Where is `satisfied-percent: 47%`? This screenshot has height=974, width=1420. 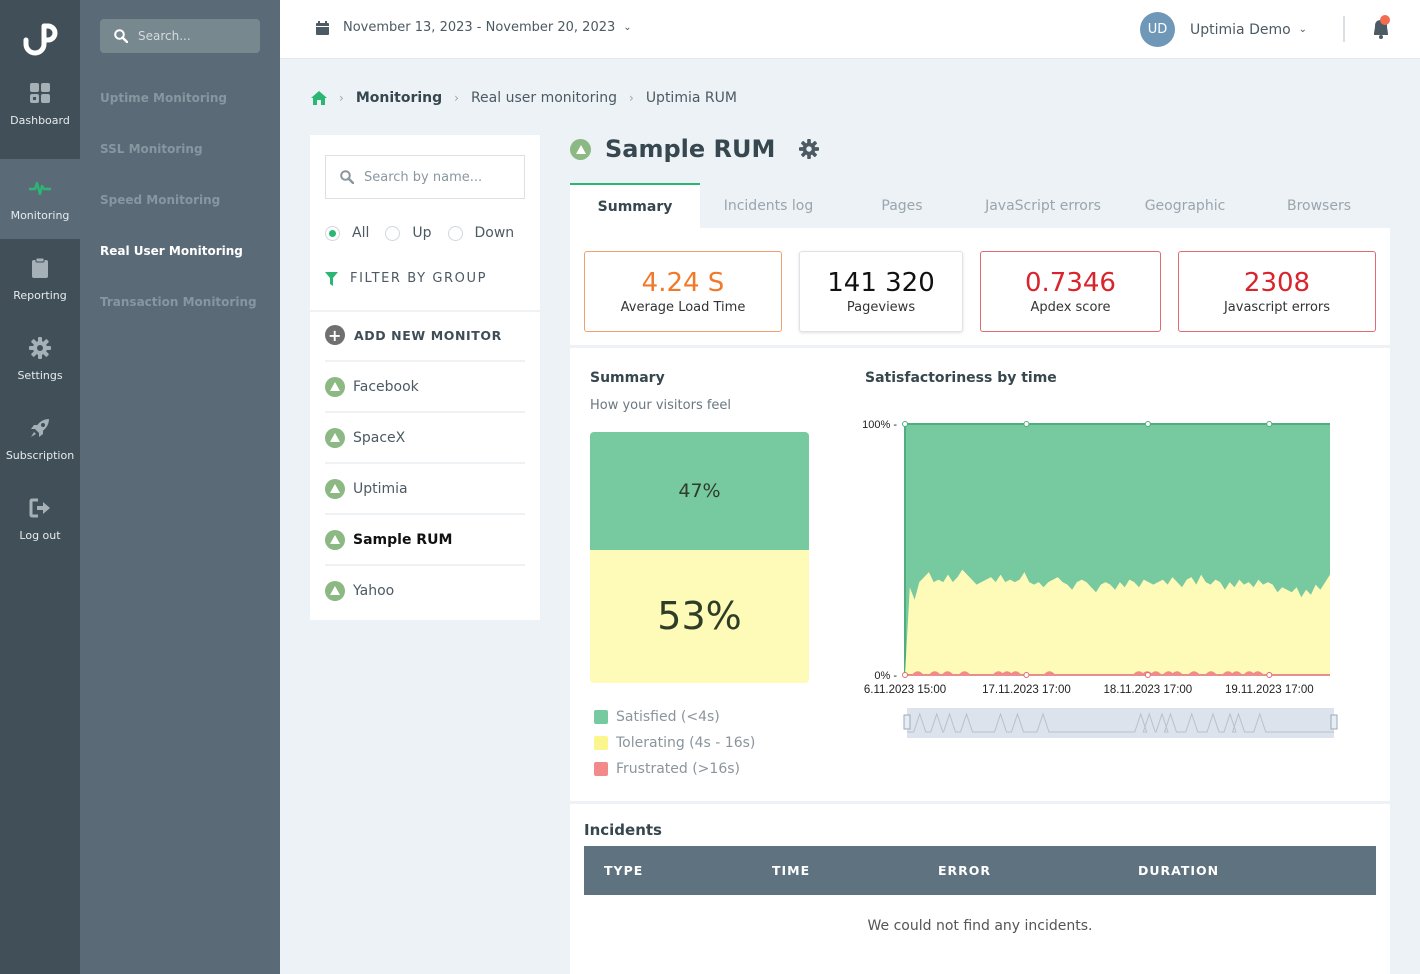 satisfied-percent: 47% is located at coordinates (699, 490).